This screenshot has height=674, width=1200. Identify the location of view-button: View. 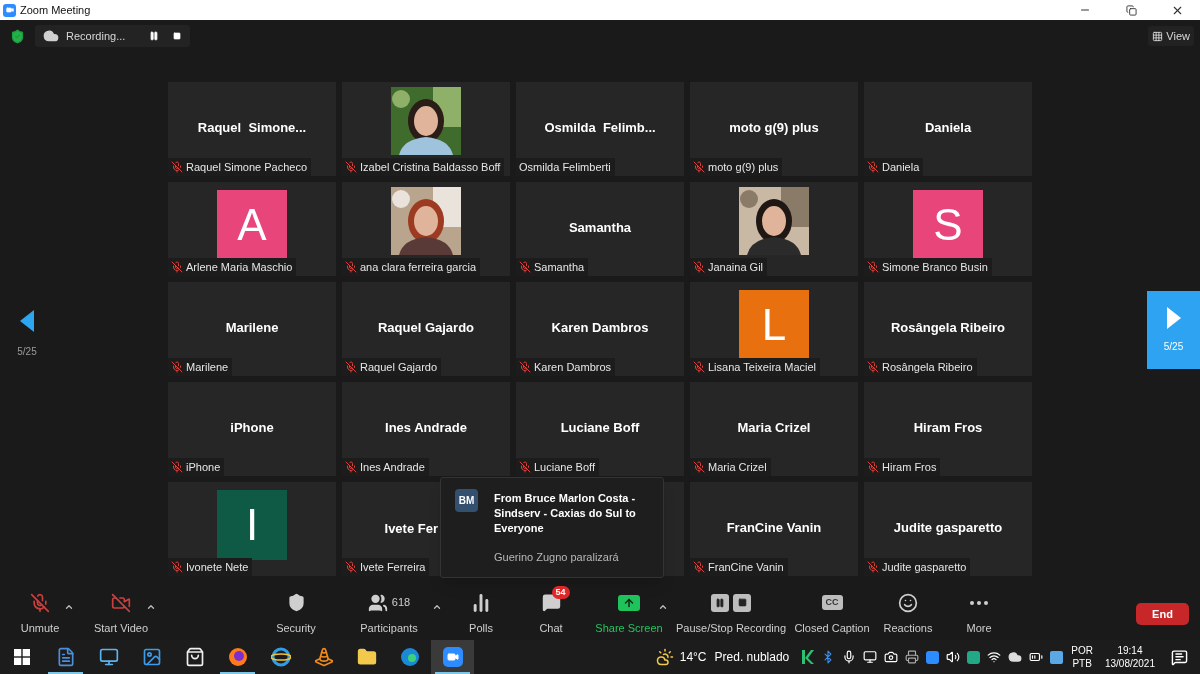
(1171, 36).